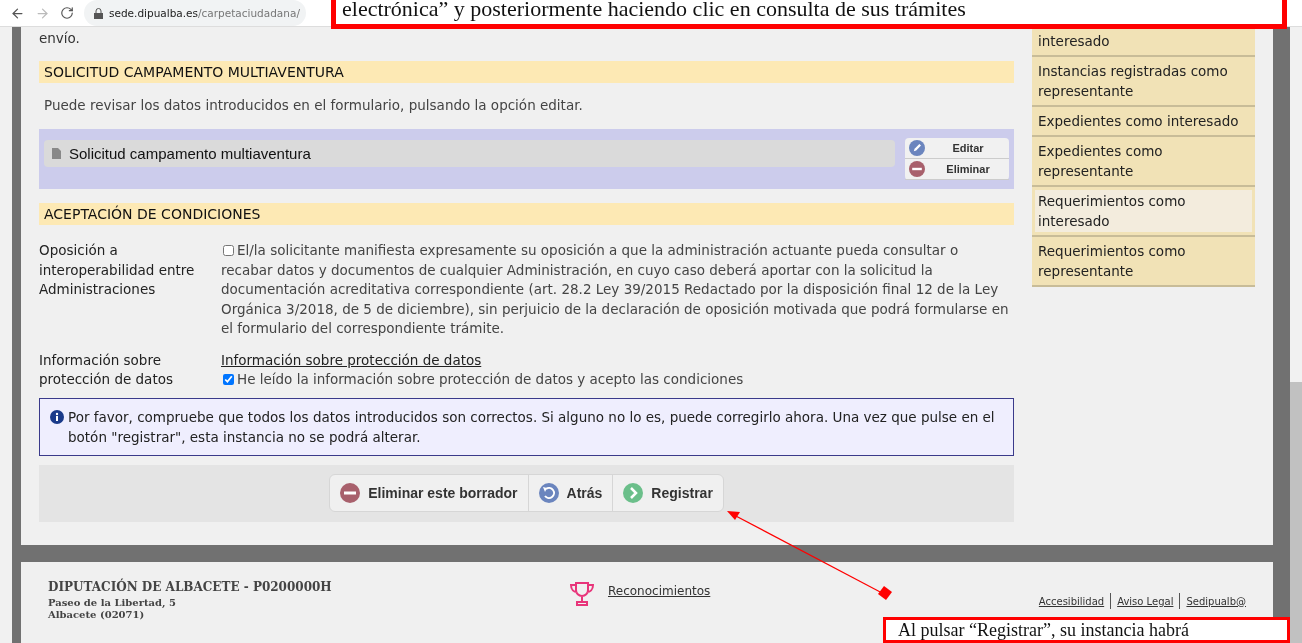 This screenshot has width=1302, height=643. I want to click on footer-link: Aviso Legal, so click(1145, 601).